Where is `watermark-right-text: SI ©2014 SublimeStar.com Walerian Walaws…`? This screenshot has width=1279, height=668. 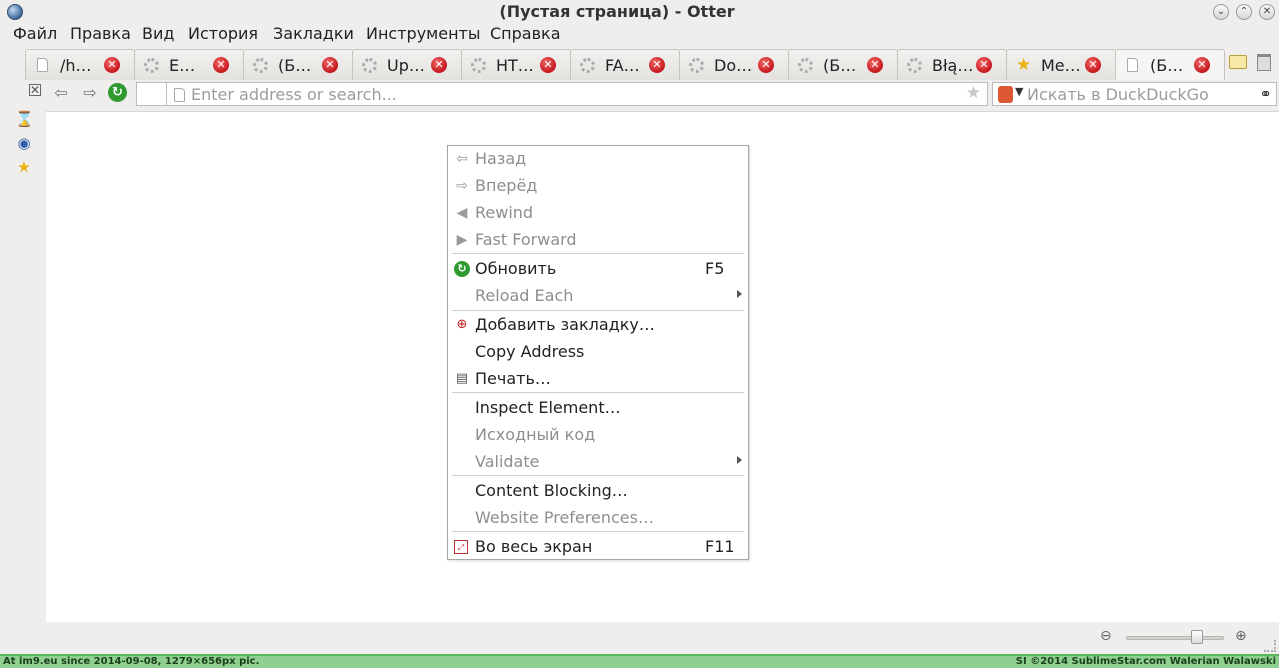 watermark-right-text: SI ©2014 SublimeStar.com Walerian Walaws… is located at coordinates (1145, 661).